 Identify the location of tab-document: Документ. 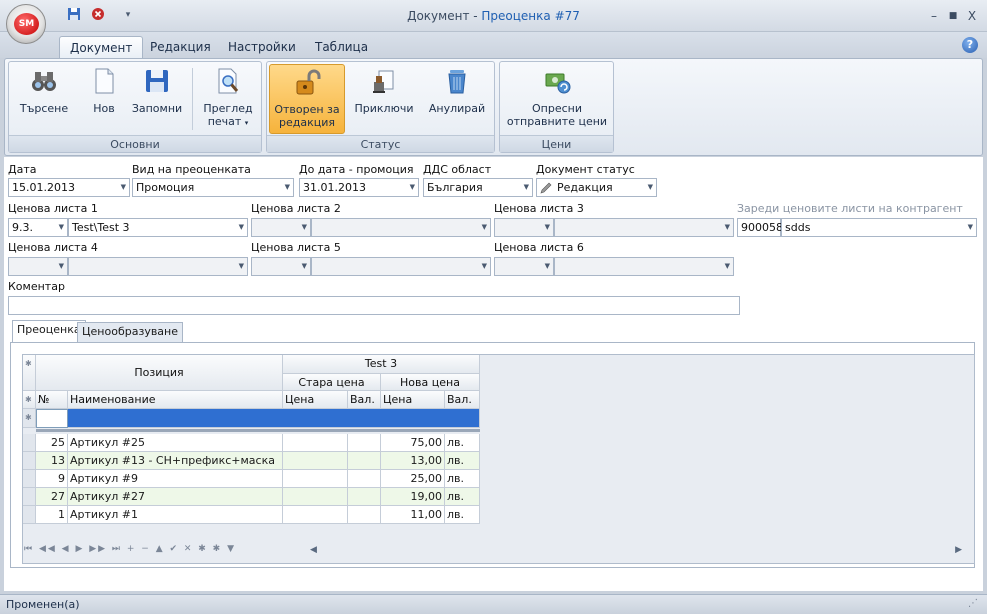
(101, 47).